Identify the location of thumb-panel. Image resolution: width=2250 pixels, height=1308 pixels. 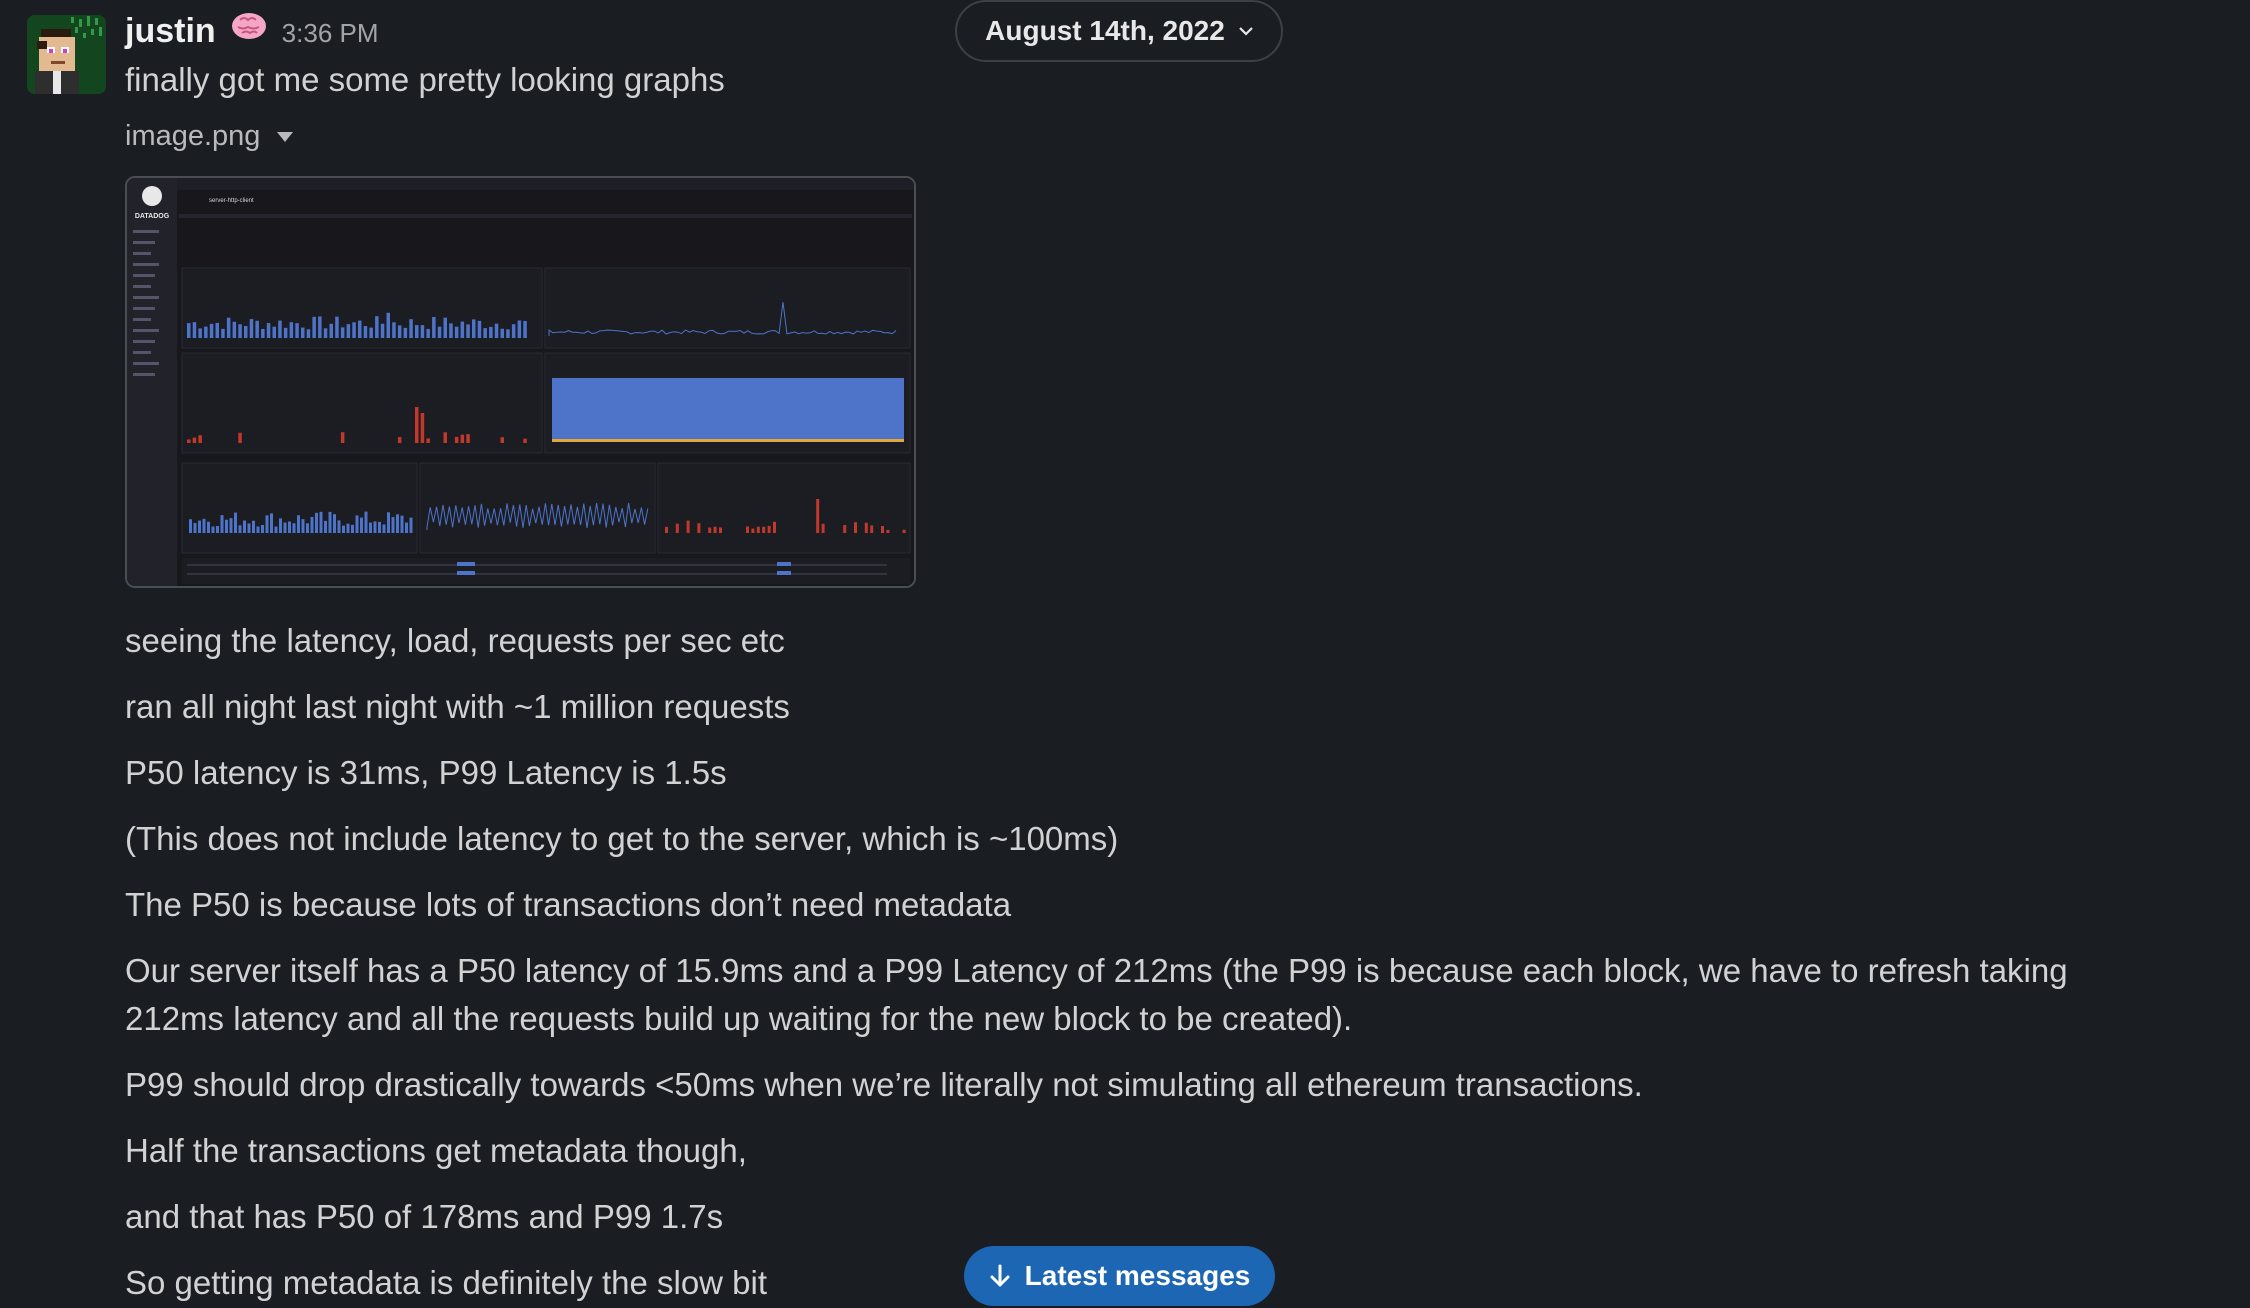
(727, 308).